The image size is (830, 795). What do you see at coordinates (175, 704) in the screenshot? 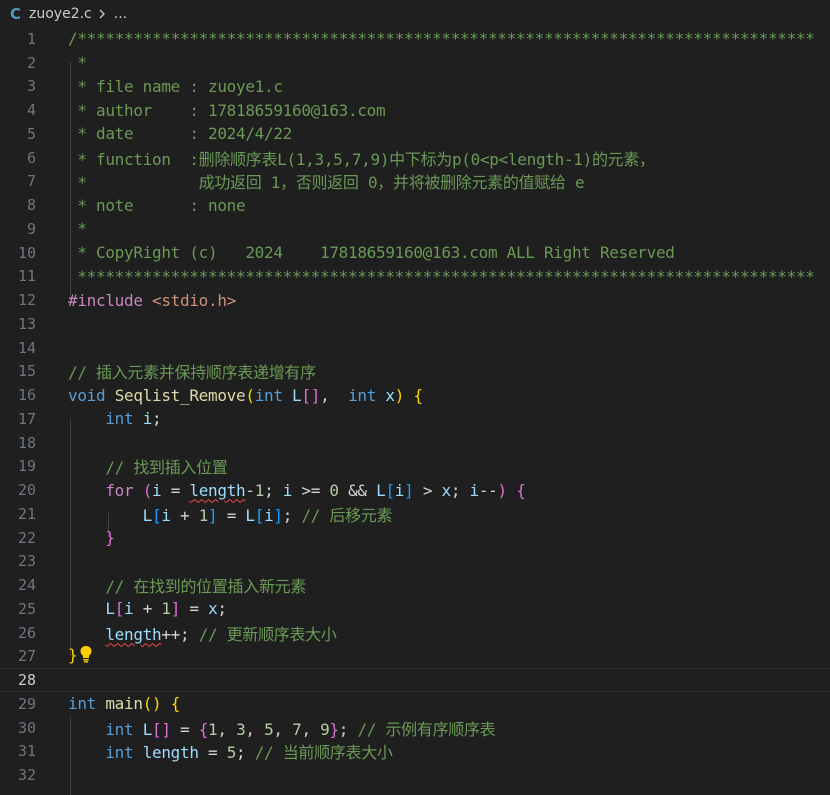
I see `bracket: {` at bounding box center [175, 704].